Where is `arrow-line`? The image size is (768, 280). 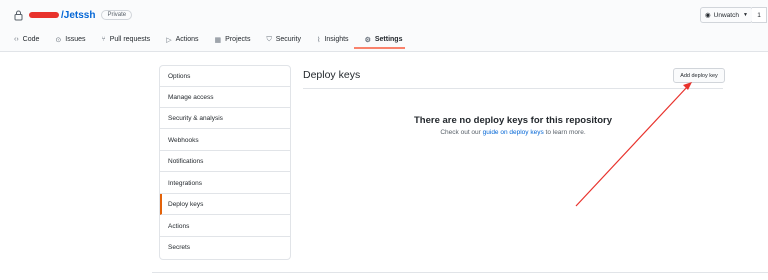
arrow-line is located at coordinates (632, 146).